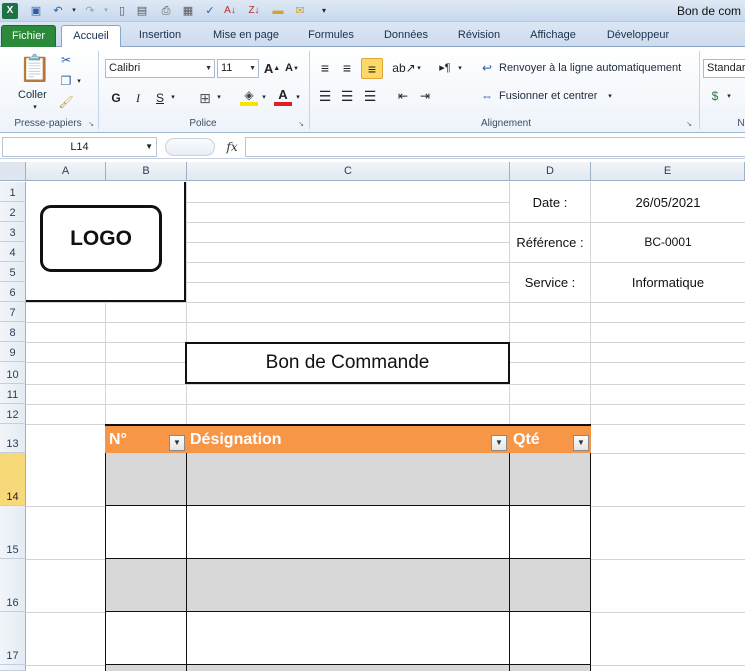 Image resolution: width=745 pixels, height=671 pixels. I want to click on underline-dropdown-icon: ▾, so click(173, 97).